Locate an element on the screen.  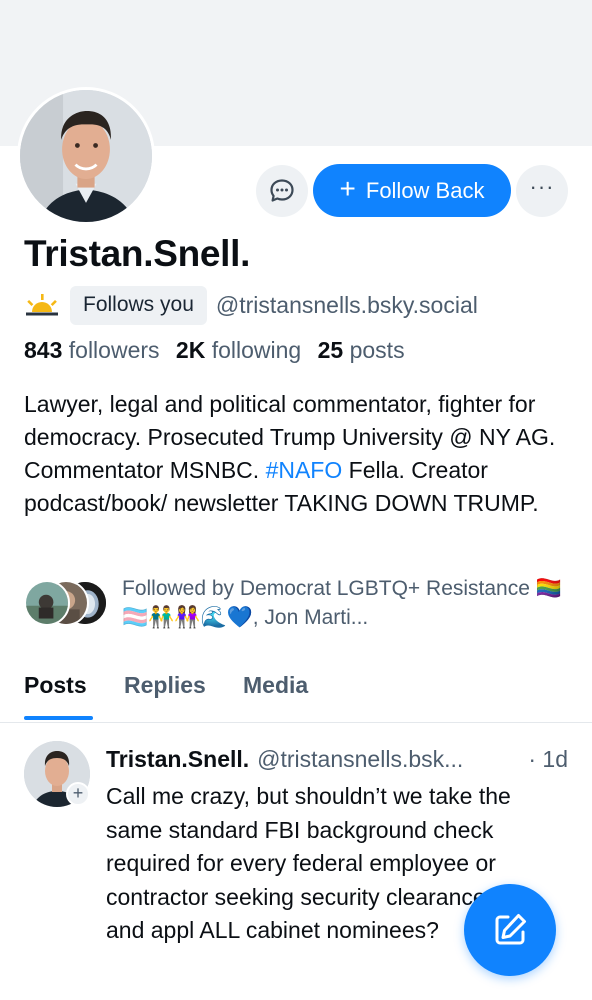
profile-tabs: Posts Replies Media is located at coordinates (296, 691).